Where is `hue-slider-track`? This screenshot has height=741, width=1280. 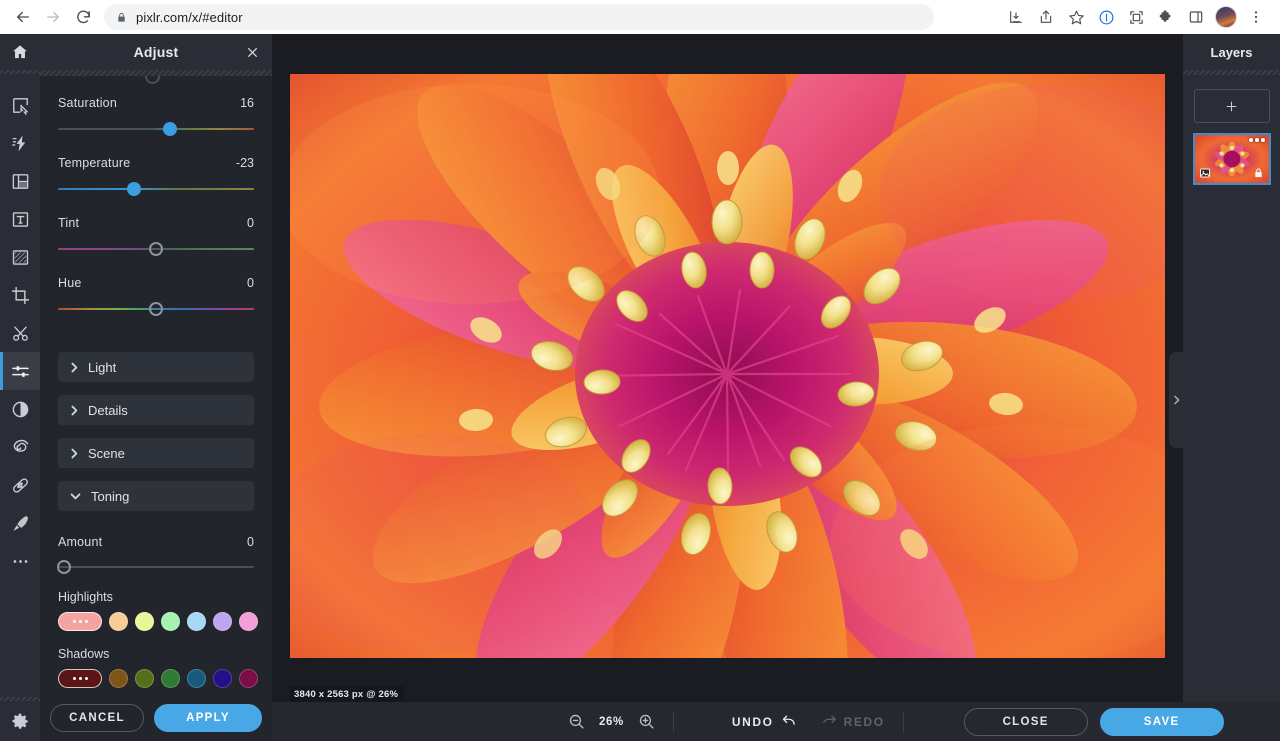 hue-slider-track is located at coordinates (156, 309).